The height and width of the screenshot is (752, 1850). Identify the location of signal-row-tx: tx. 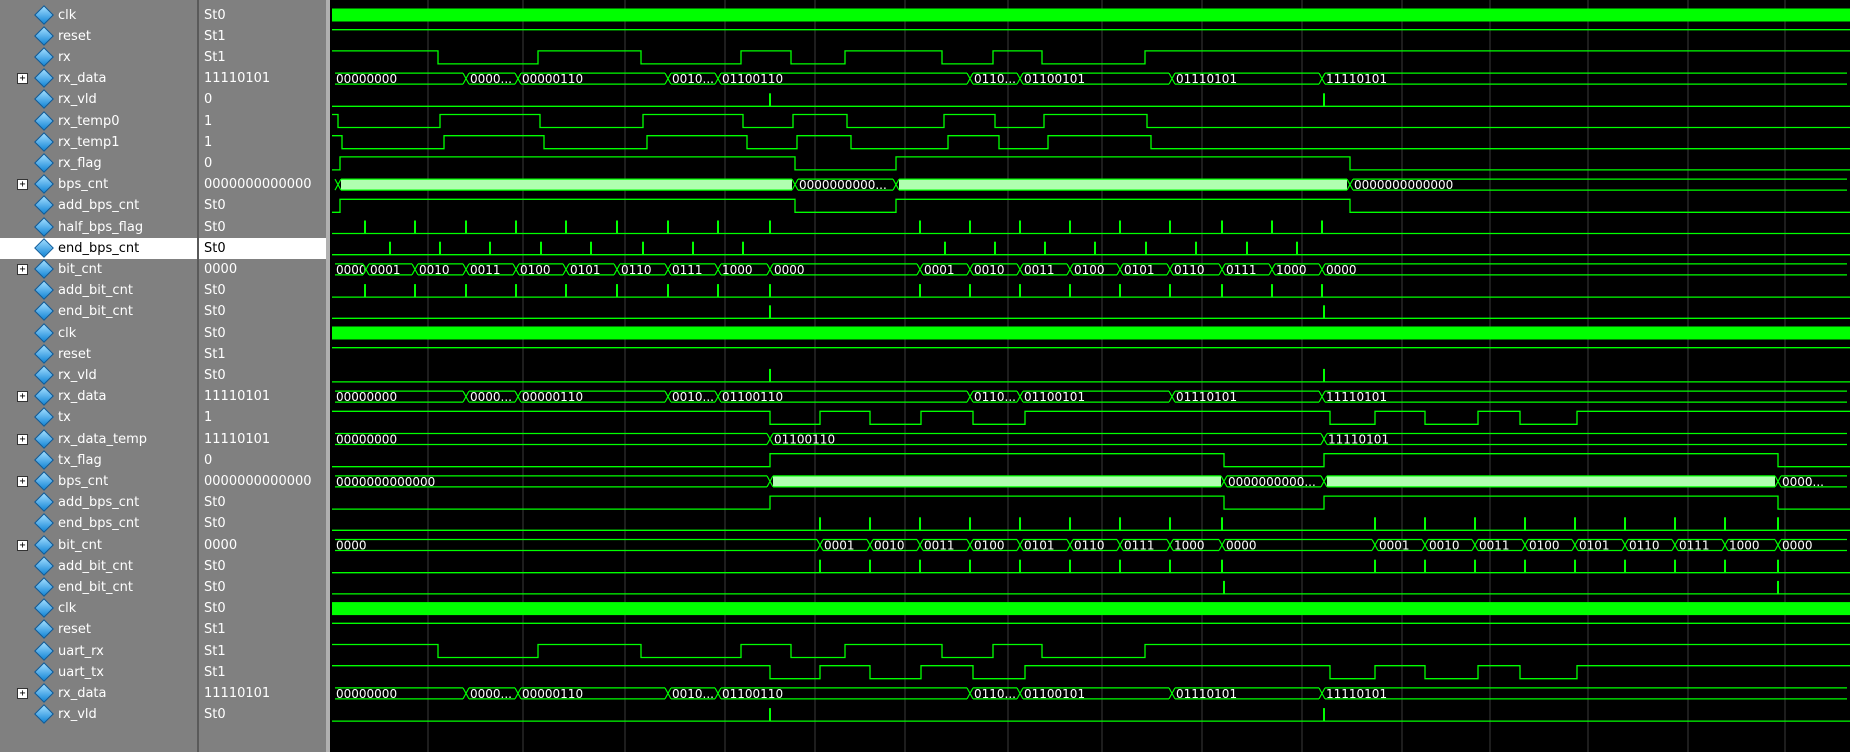
(98, 417).